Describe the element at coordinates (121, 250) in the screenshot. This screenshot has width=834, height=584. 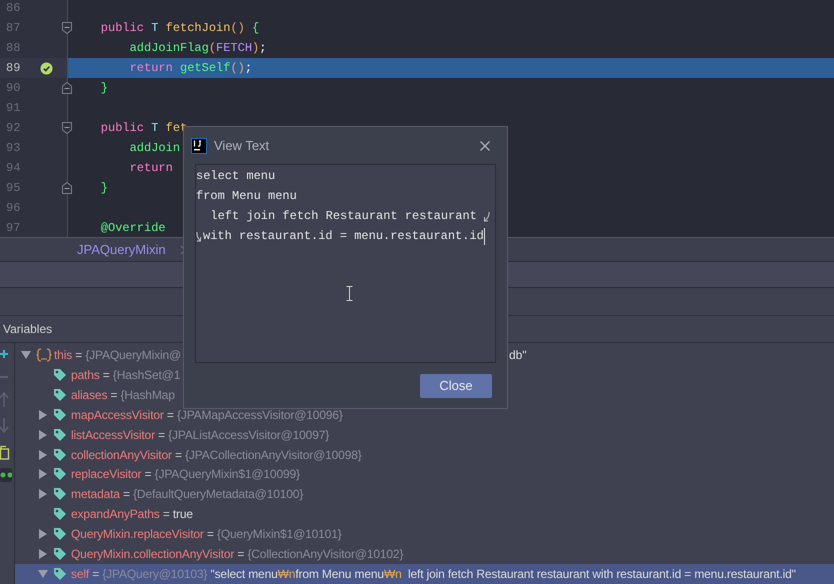
I see `breadcrumb-item: JPAQueryMixin` at that location.